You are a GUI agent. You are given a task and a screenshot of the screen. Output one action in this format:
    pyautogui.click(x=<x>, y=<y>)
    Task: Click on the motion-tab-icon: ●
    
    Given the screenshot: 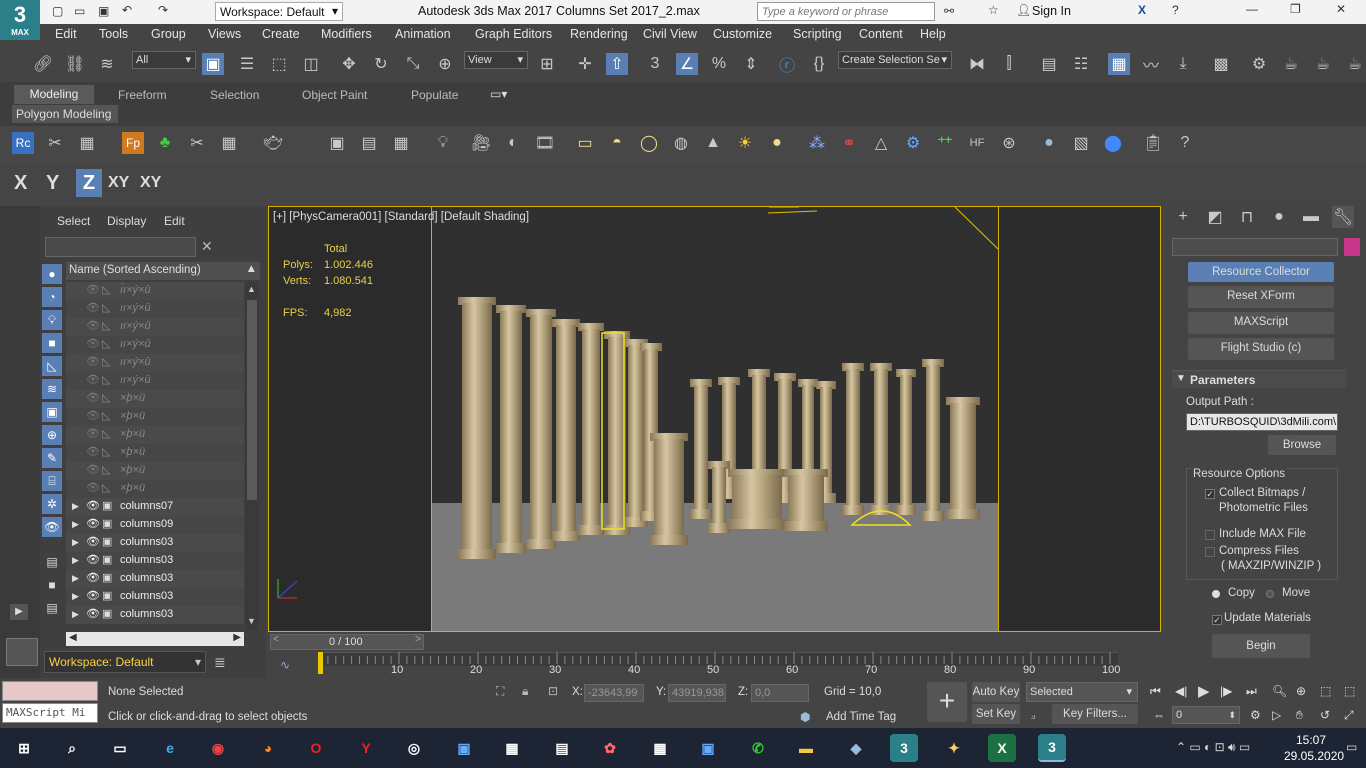 What is the action you would take?
    pyautogui.click(x=1279, y=217)
    